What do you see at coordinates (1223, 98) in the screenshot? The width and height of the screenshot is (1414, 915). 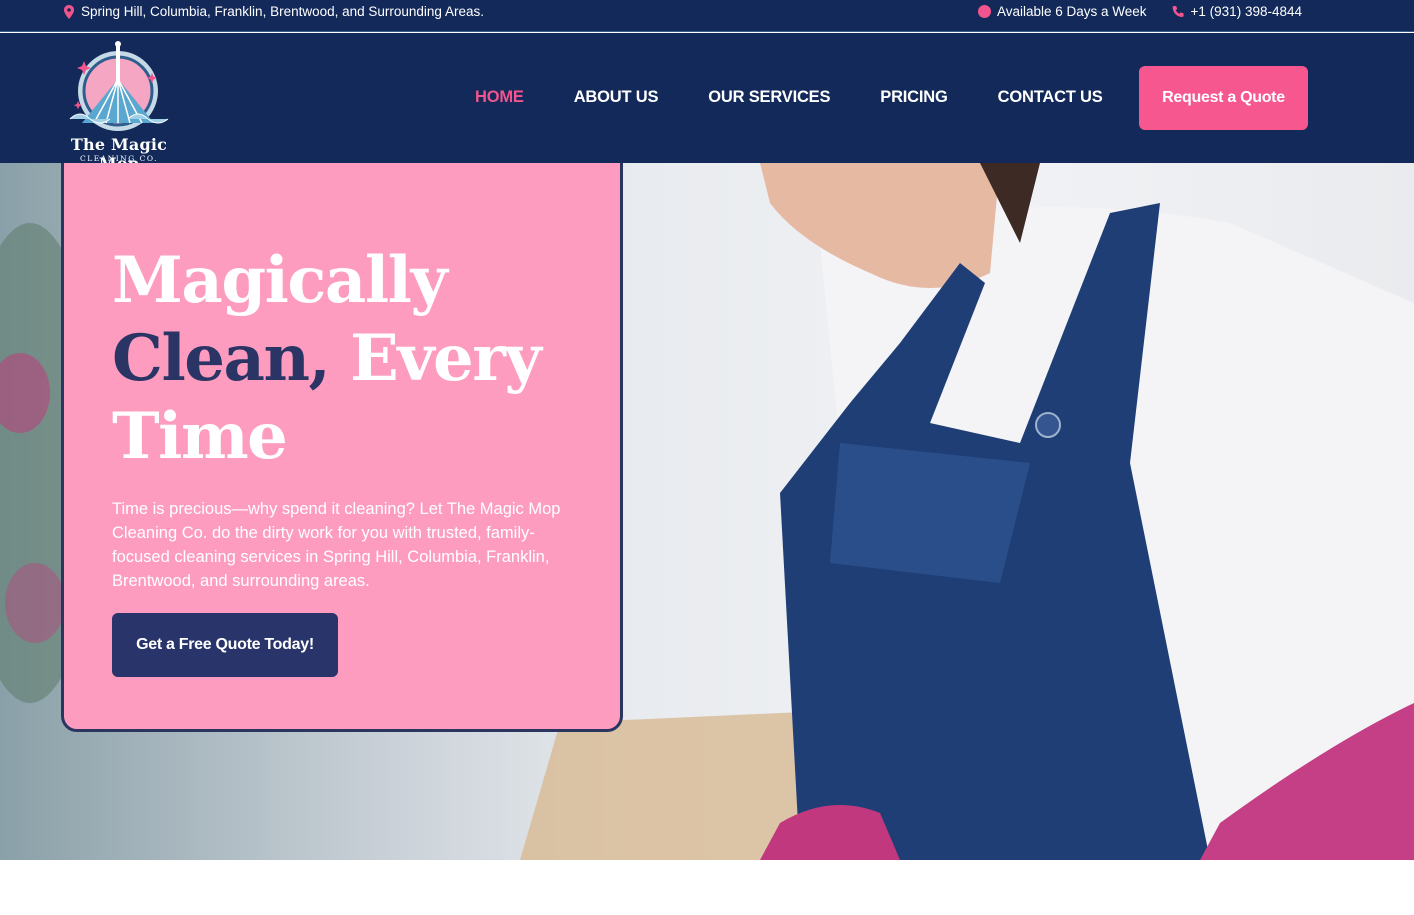 I see `request-quote-button: Request a Quote` at bounding box center [1223, 98].